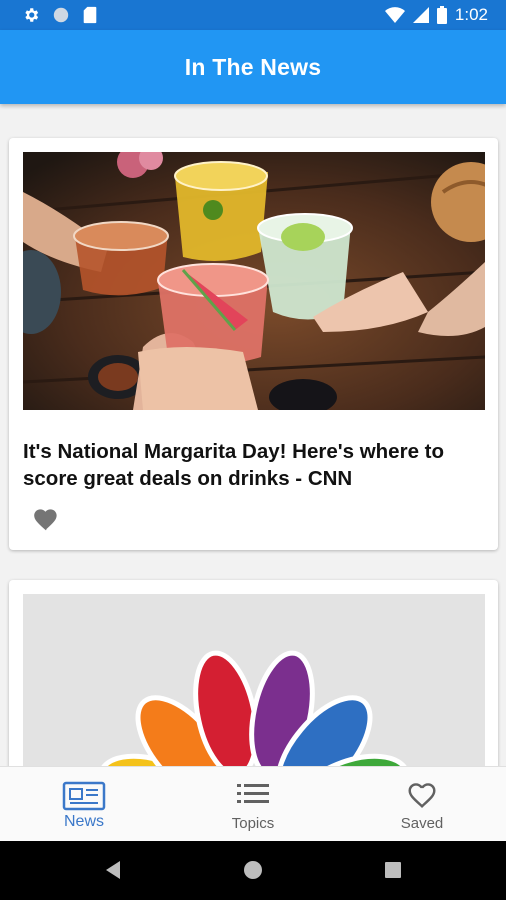 This screenshot has height=900, width=506. Describe the element at coordinates (253, 15) in the screenshot. I see `status-bar: 1:02` at that location.